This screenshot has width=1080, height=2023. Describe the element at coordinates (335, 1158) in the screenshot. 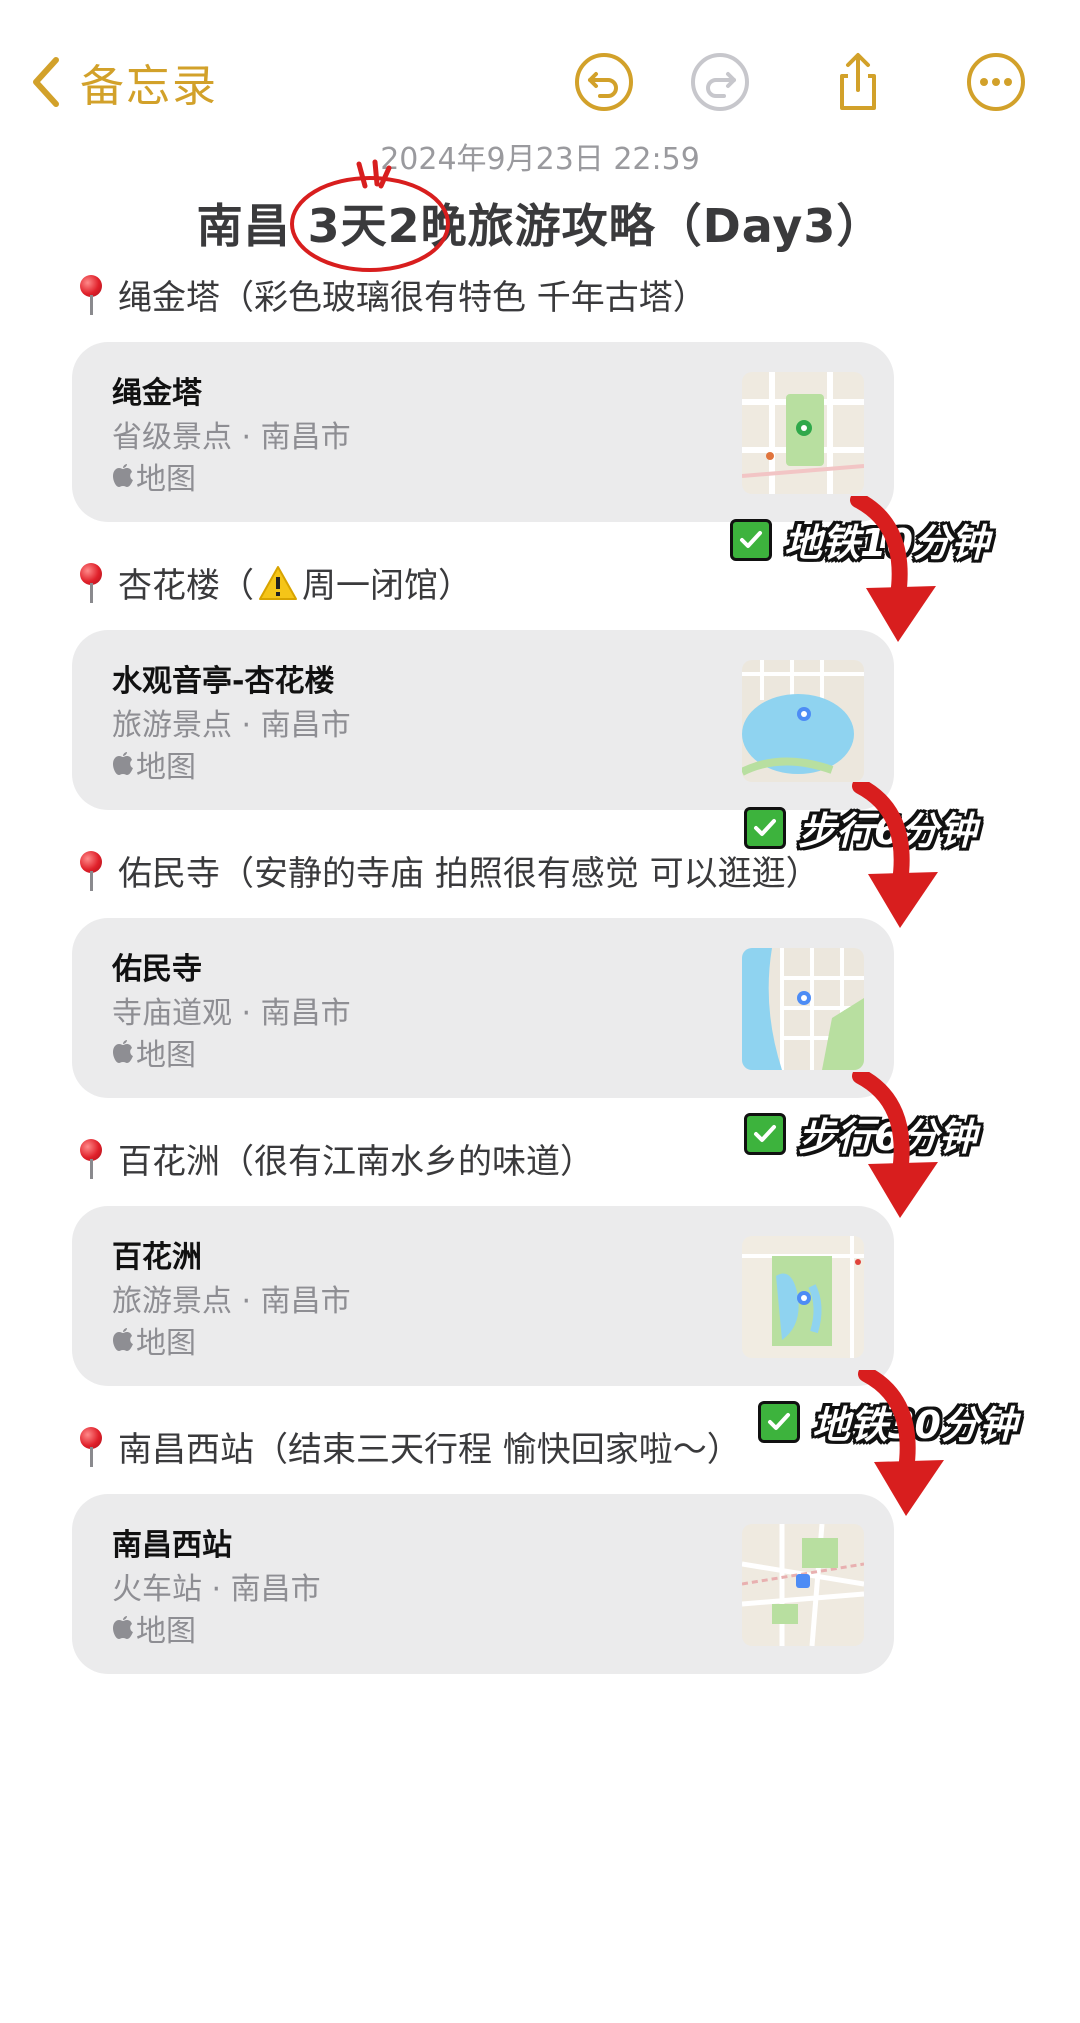

I see `section-heading: 百花洲（很有江南水乡的味道）` at that location.